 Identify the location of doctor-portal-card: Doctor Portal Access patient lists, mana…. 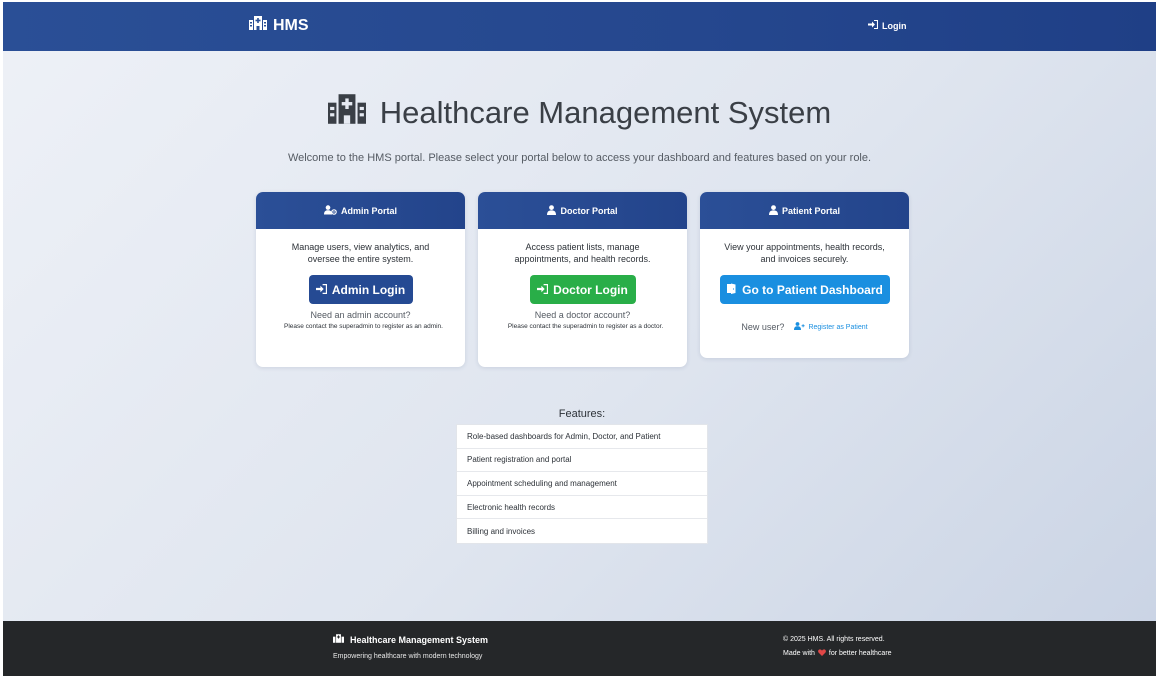
(582, 279).